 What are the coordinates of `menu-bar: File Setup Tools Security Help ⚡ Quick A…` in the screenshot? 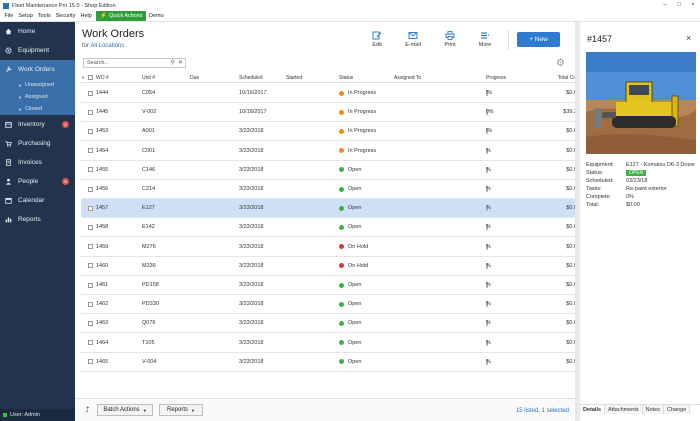 It's located at (350, 16).